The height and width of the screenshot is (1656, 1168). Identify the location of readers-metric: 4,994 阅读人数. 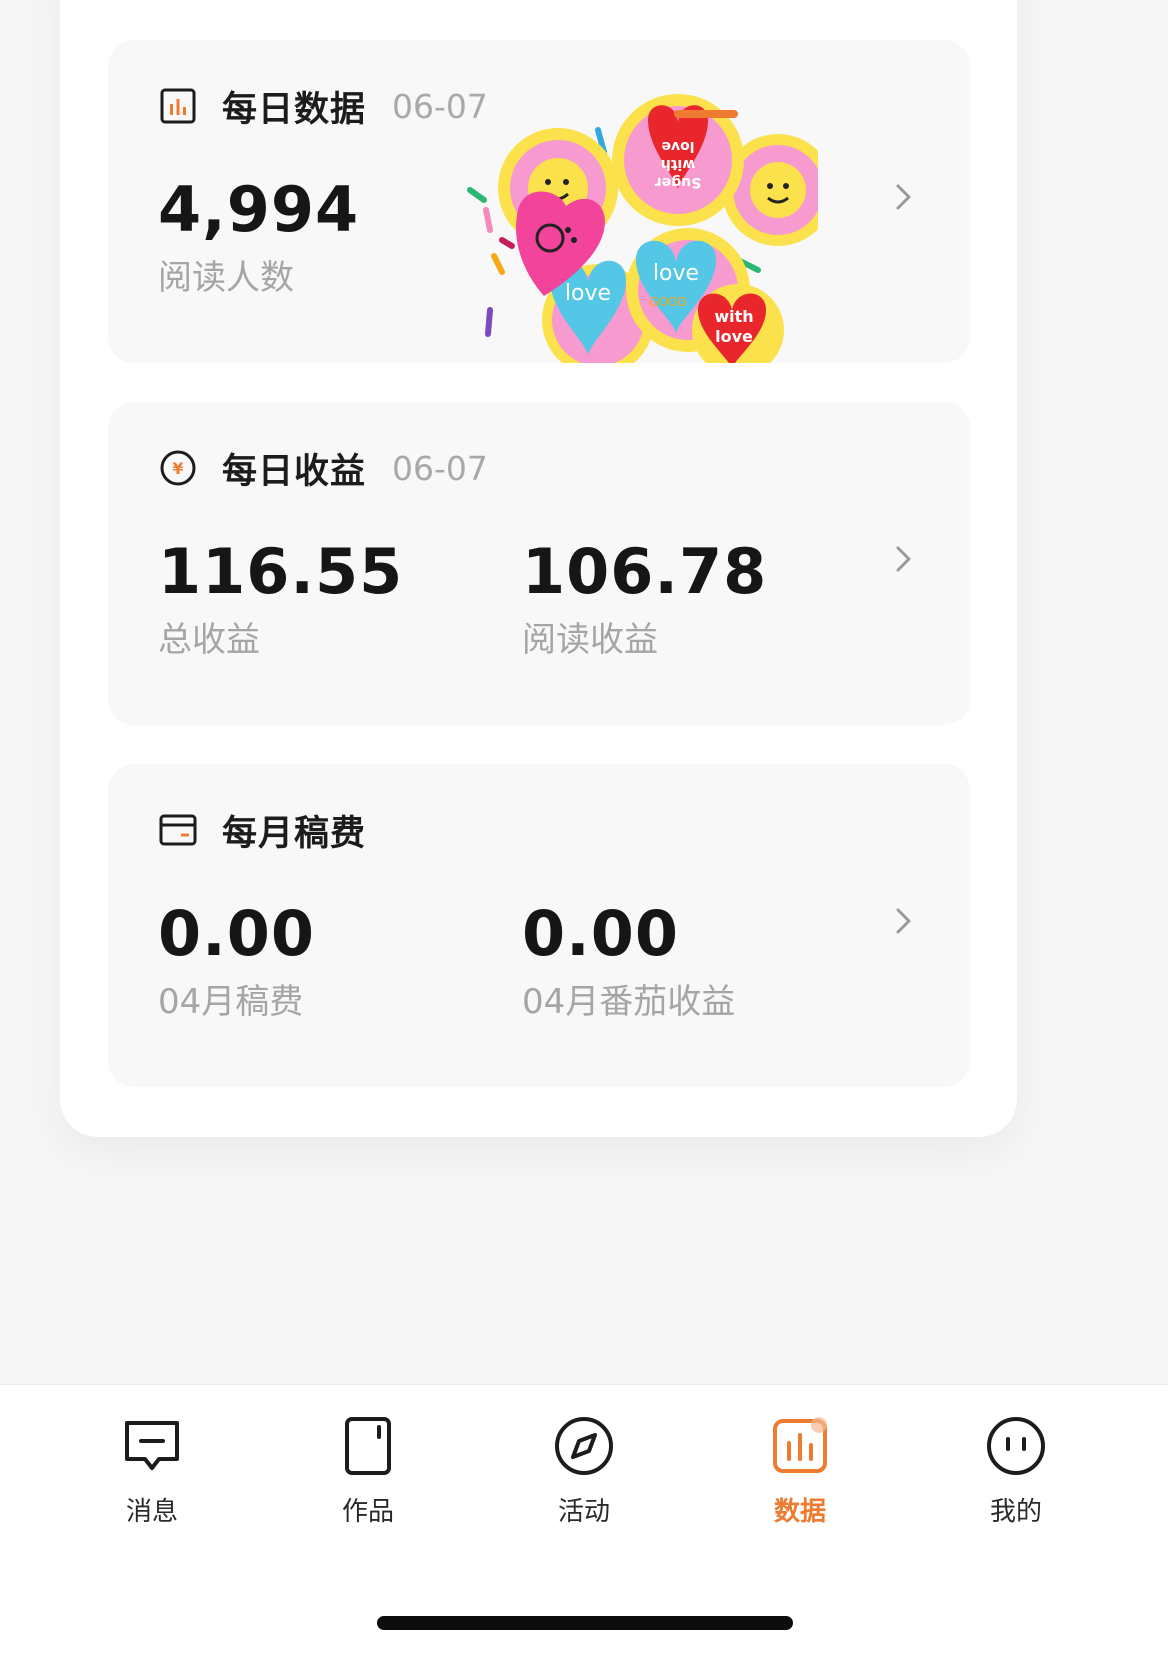
(258, 235).